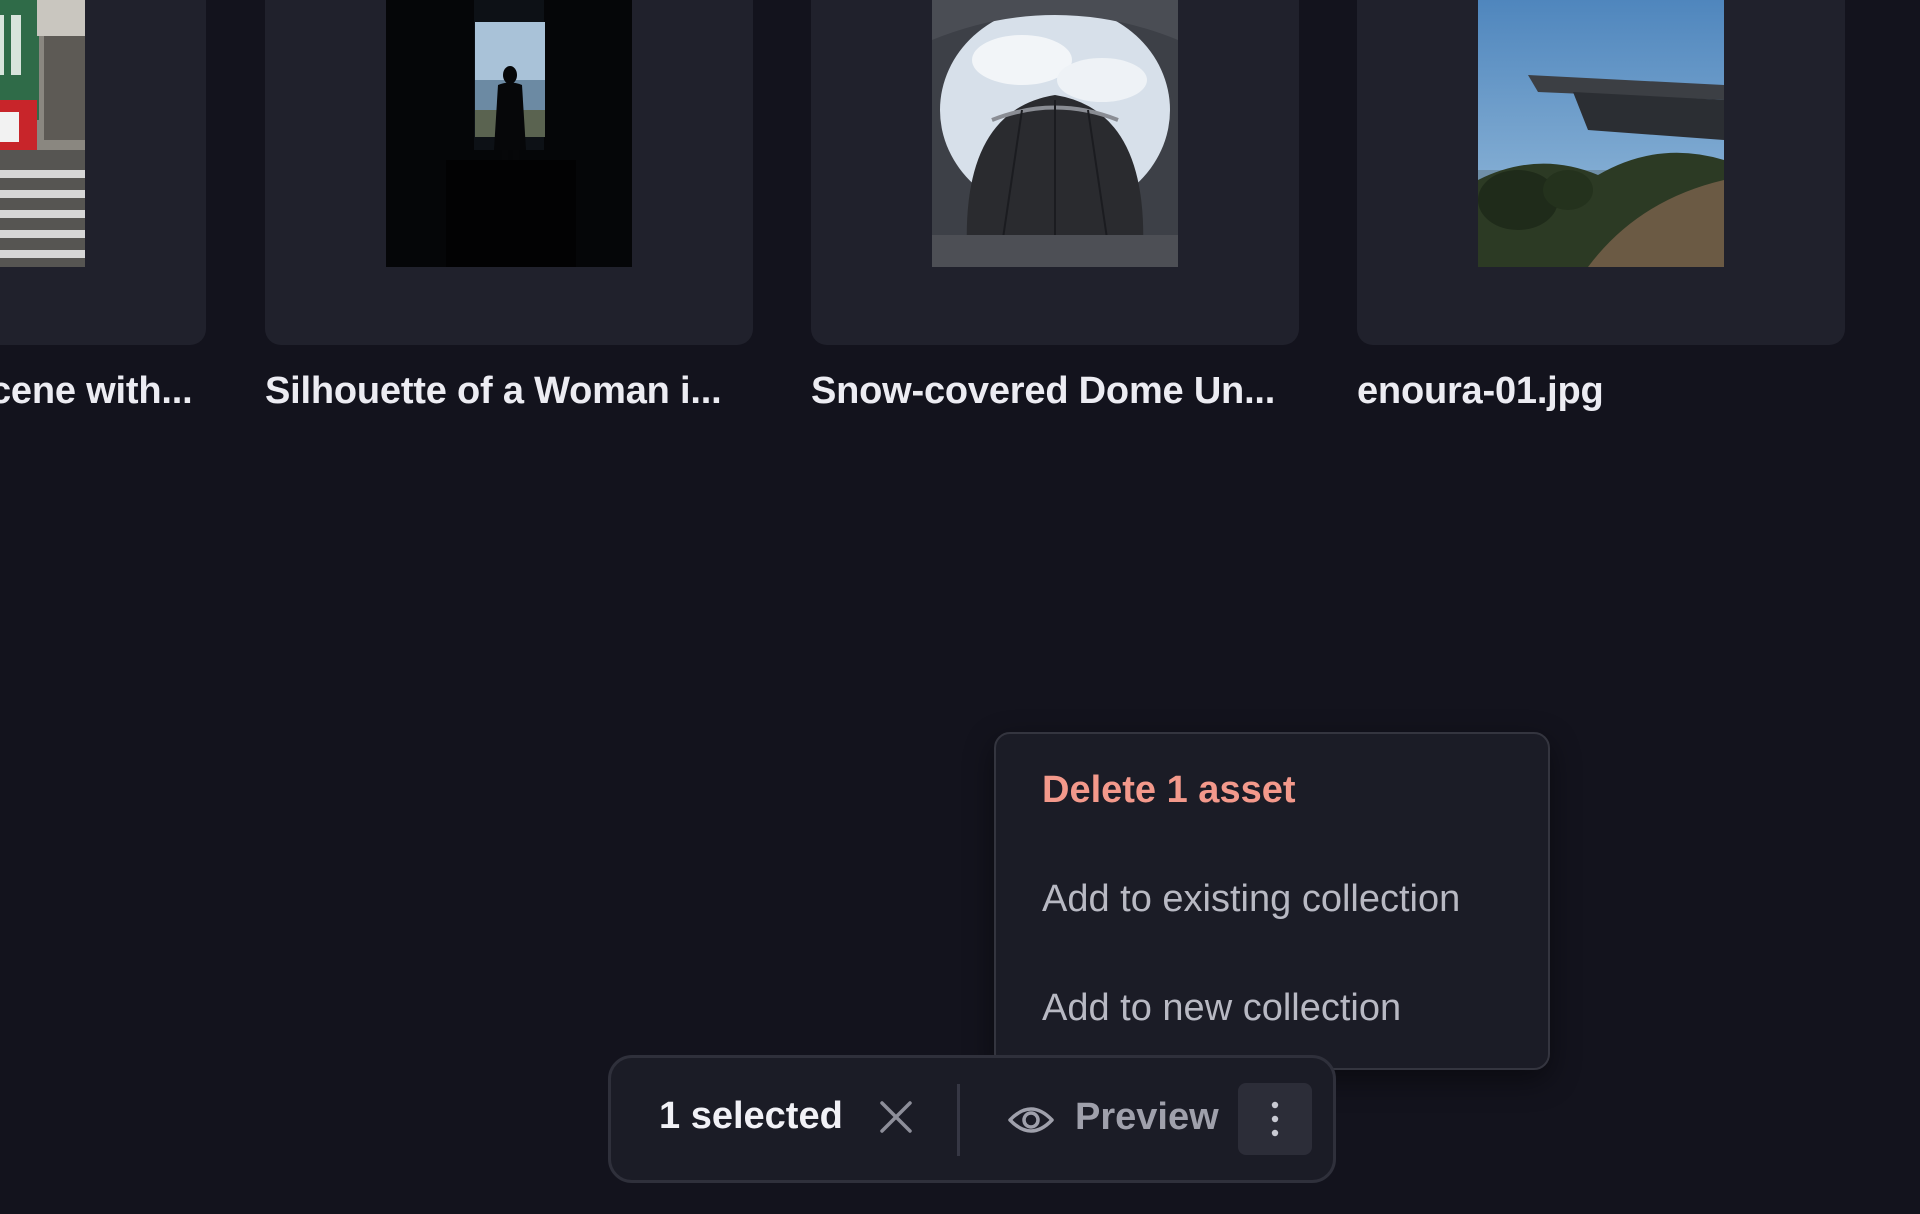 The height and width of the screenshot is (1214, 1920). I want to click on selection-toolbar: 1 selected Preview, so click(972, 1119).